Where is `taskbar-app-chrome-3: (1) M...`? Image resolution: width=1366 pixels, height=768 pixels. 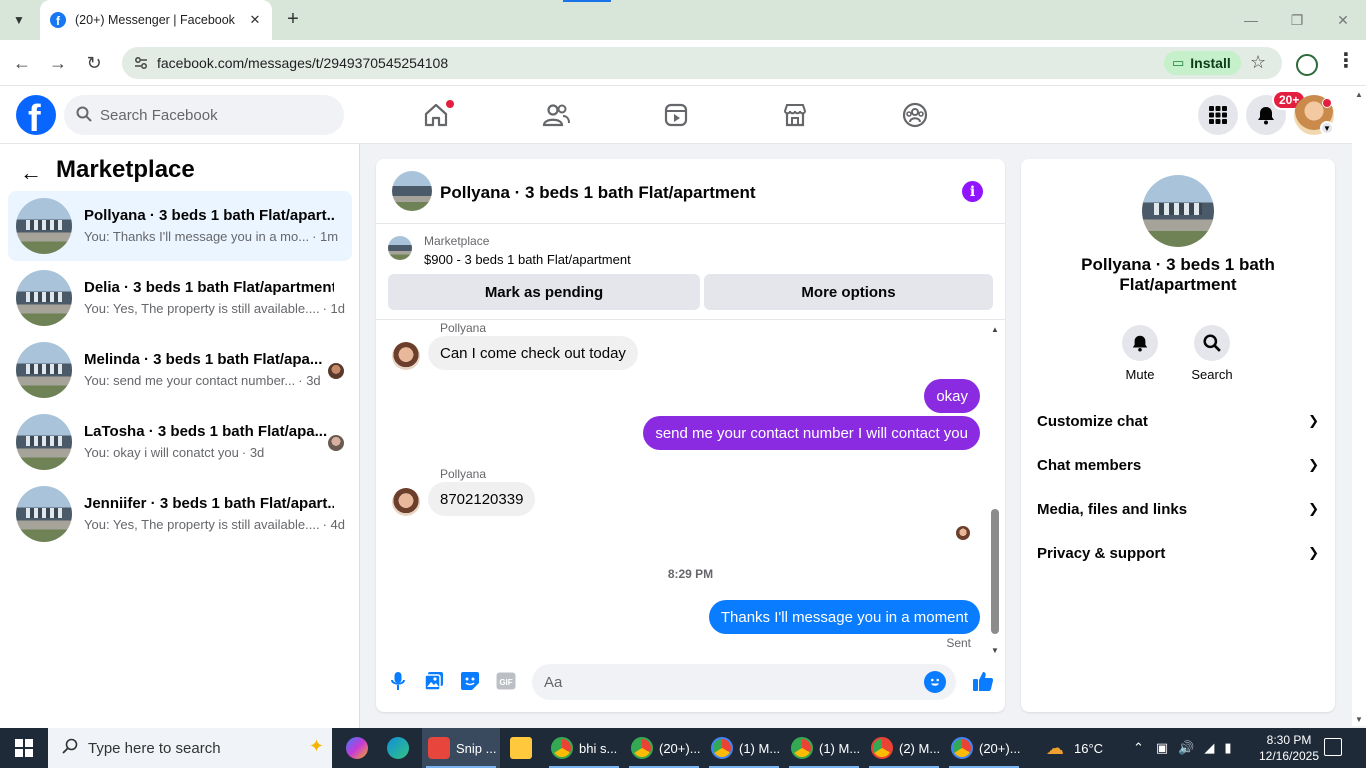
taskbar-app-chrome-3: (1) M... is located at coordinates (744, 748).